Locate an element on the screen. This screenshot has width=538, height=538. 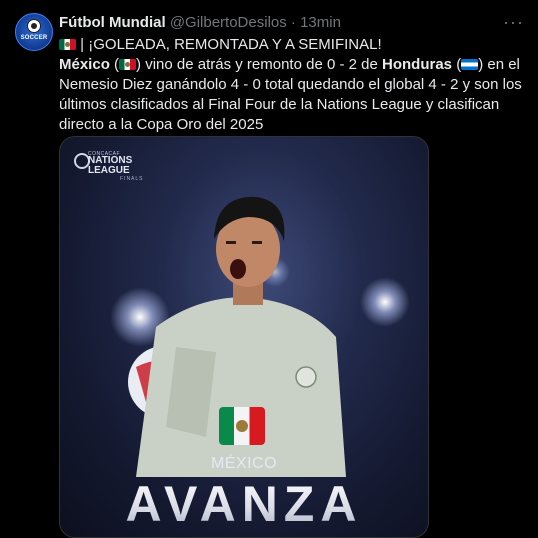
mexico-emblem-icon is located at coordinates (242, 426).